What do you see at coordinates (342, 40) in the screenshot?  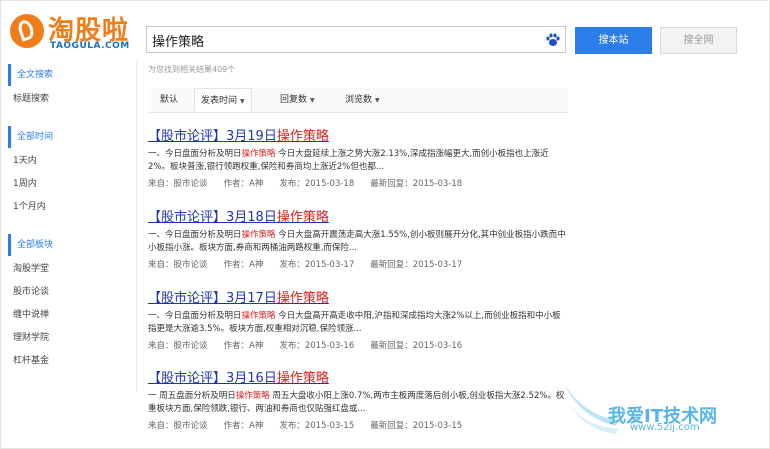 I see `search-input` at bounding box center [342, 40].